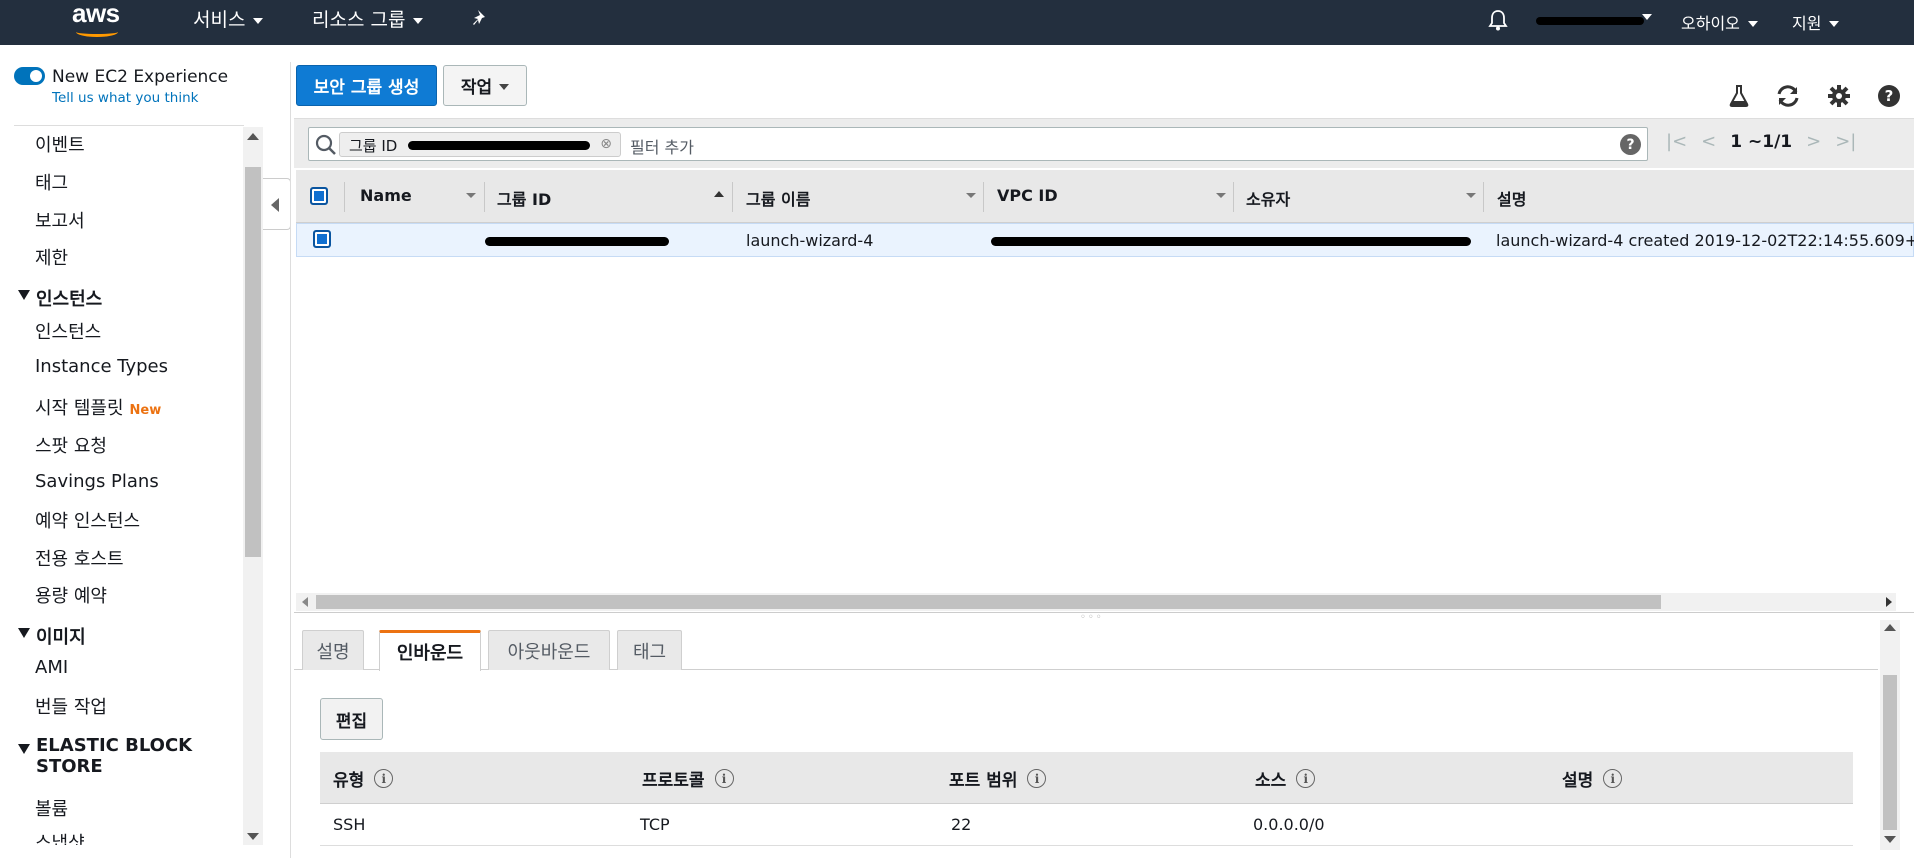 The width and height of the screenshot is (1914, 858). I want to click on column-header-group-id: 그룹 ID, so click(524, 198).